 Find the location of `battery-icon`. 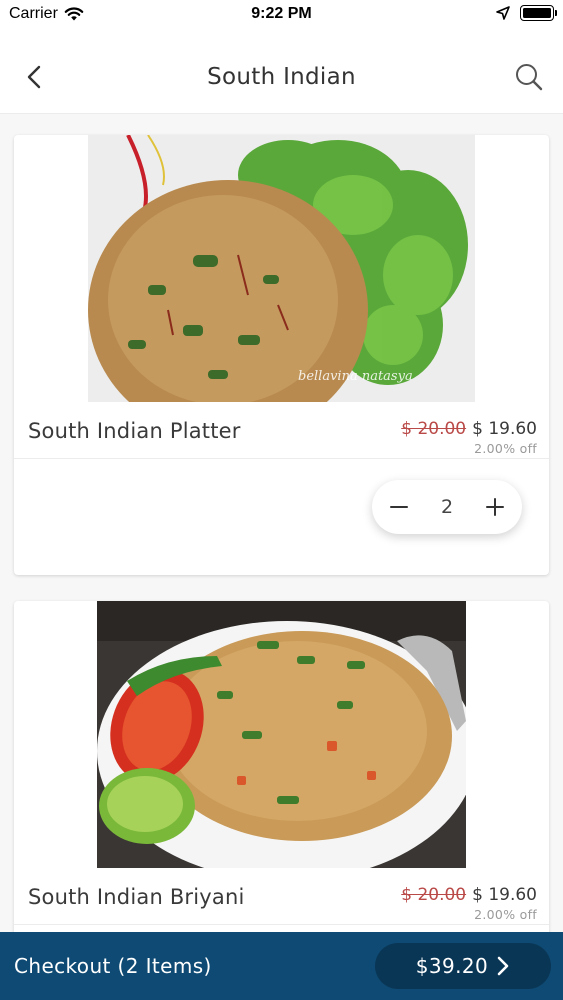

battery-icon is located at coordinates (538, 13).